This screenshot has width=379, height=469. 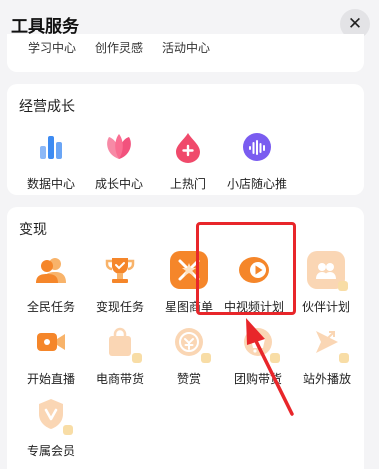 I want to click on people-icon, so click(x=51, y=270).